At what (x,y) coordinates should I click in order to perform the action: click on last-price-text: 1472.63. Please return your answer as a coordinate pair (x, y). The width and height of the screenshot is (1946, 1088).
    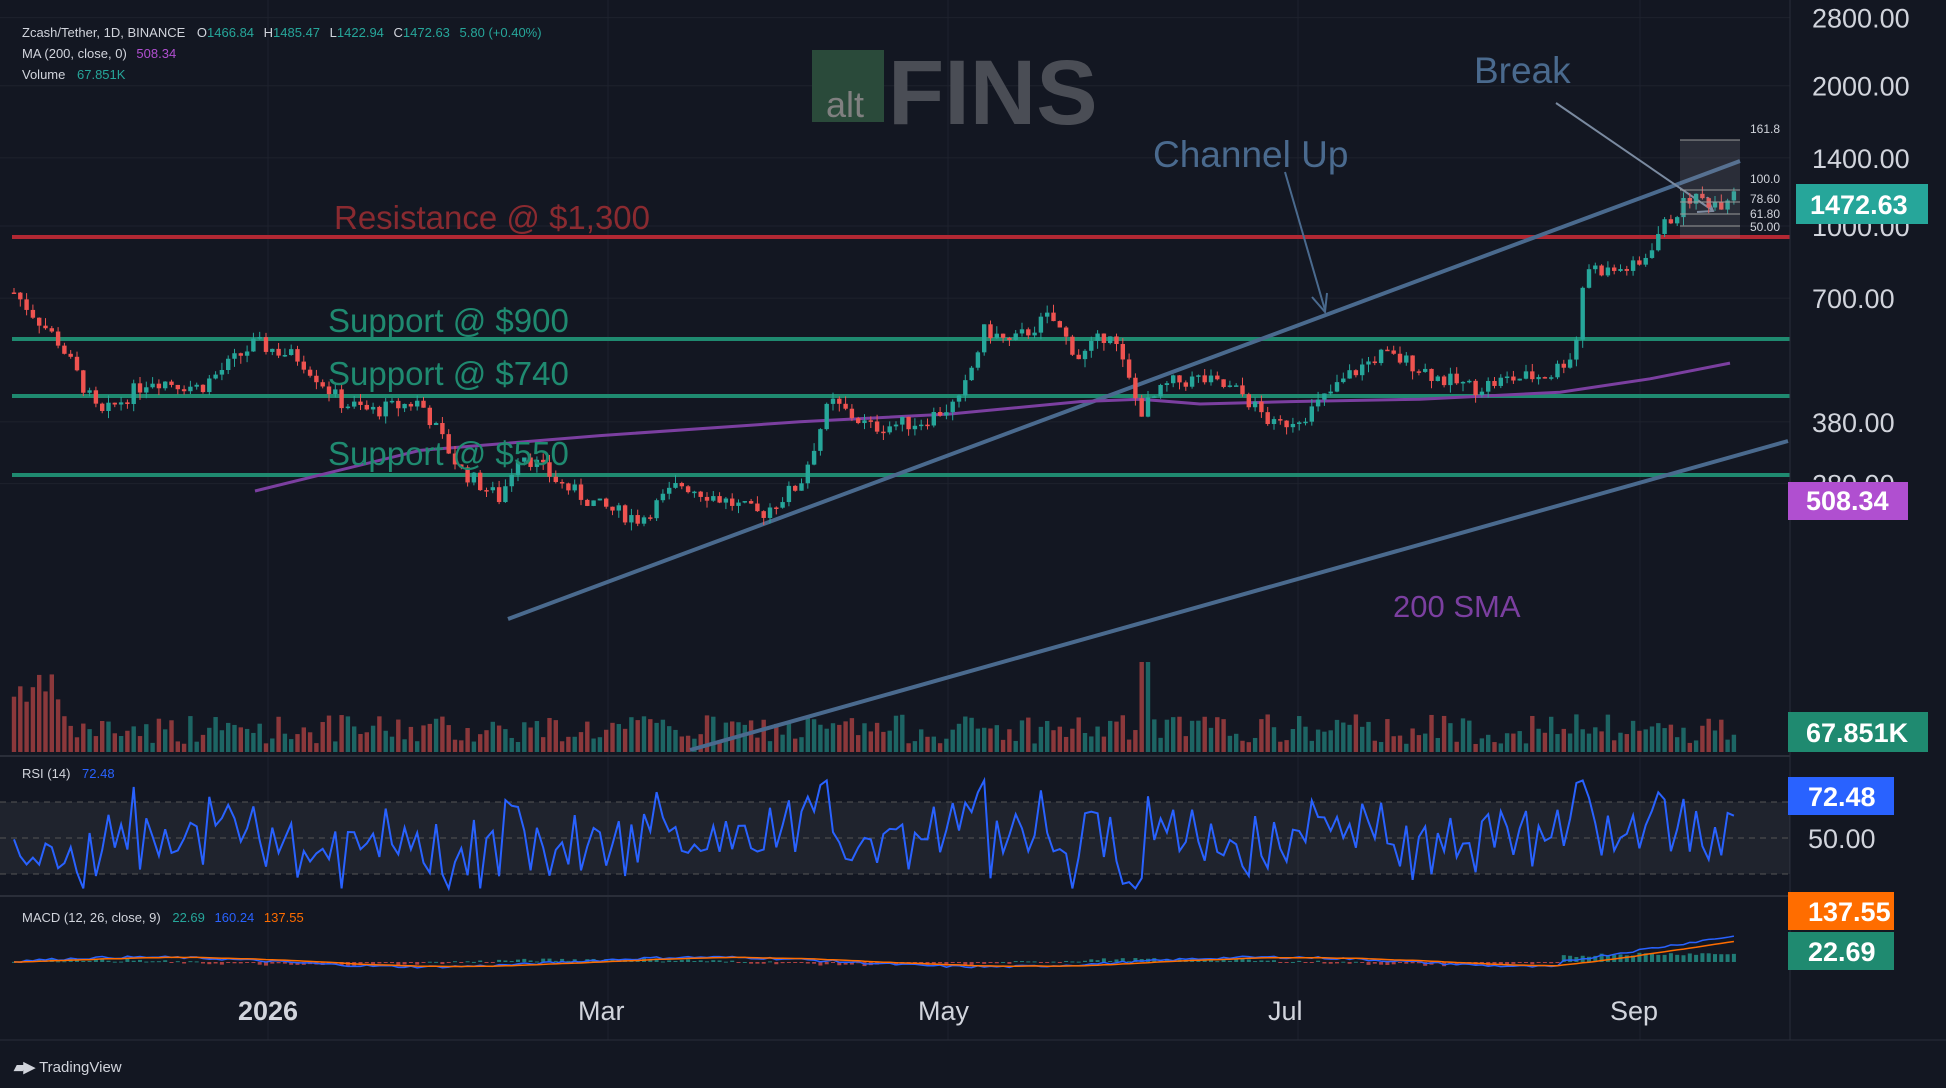
    Looking at the image, I should click on (1859, 205).